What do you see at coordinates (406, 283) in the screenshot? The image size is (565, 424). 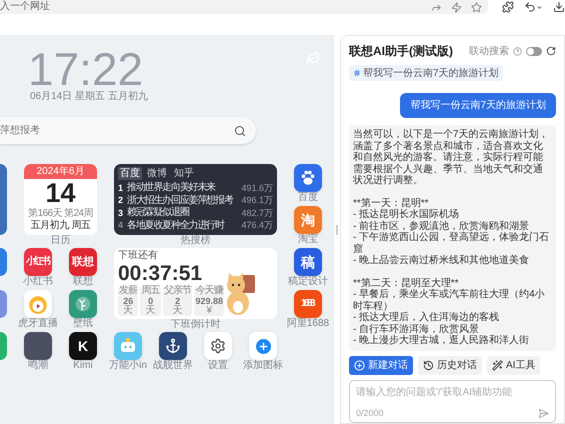 I see `message-text: **第二天：昆明至大理**` at bounding box center [406, 283].